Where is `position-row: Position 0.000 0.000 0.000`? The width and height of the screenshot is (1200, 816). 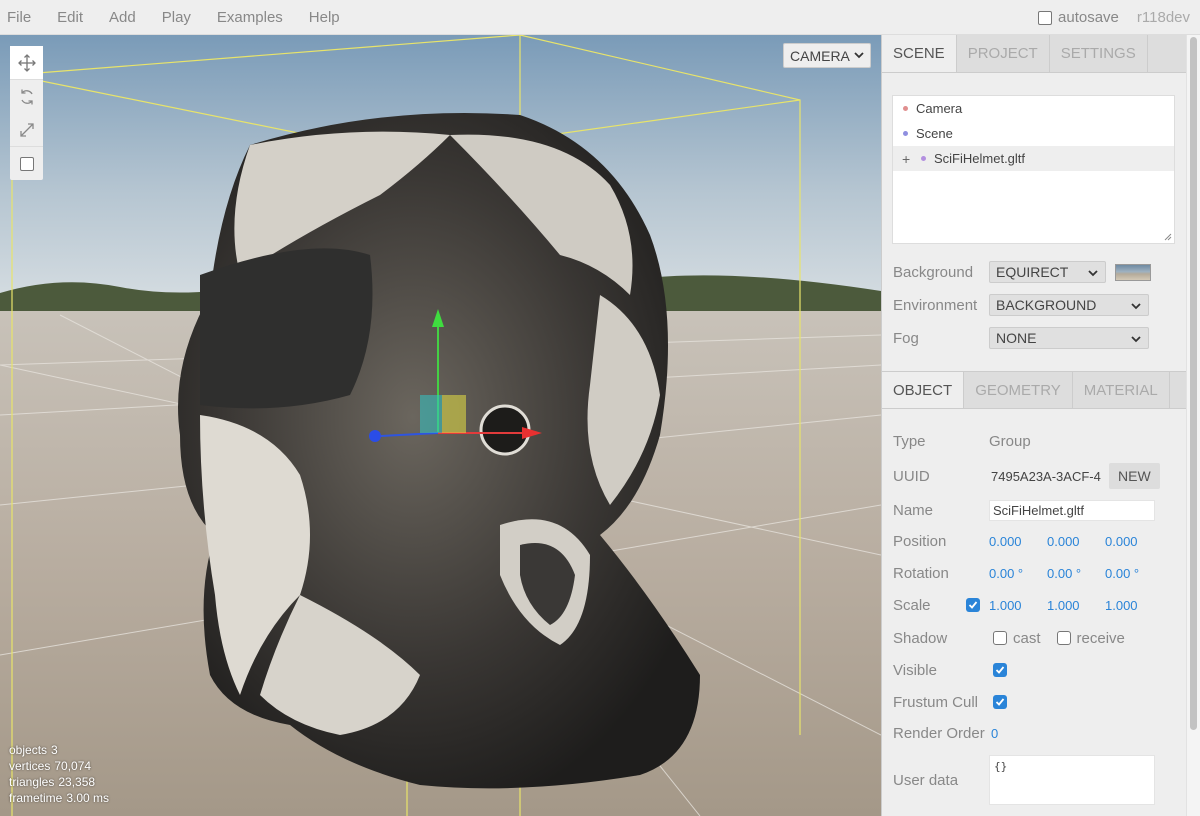 position-row: Position 0.000 0.000 0.000 is located at coordinates (1028, 541).